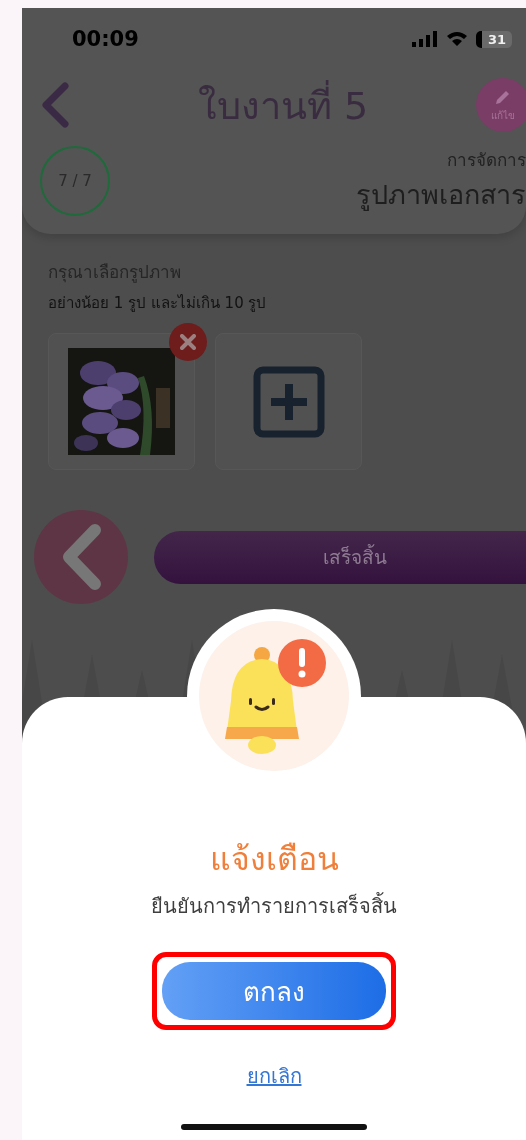 This screenshot has height=1140, width=526. Describe the element at coordinates (274, 859) in the screenshot. I see `dialog-title: แจ้งเตือน` at that location.